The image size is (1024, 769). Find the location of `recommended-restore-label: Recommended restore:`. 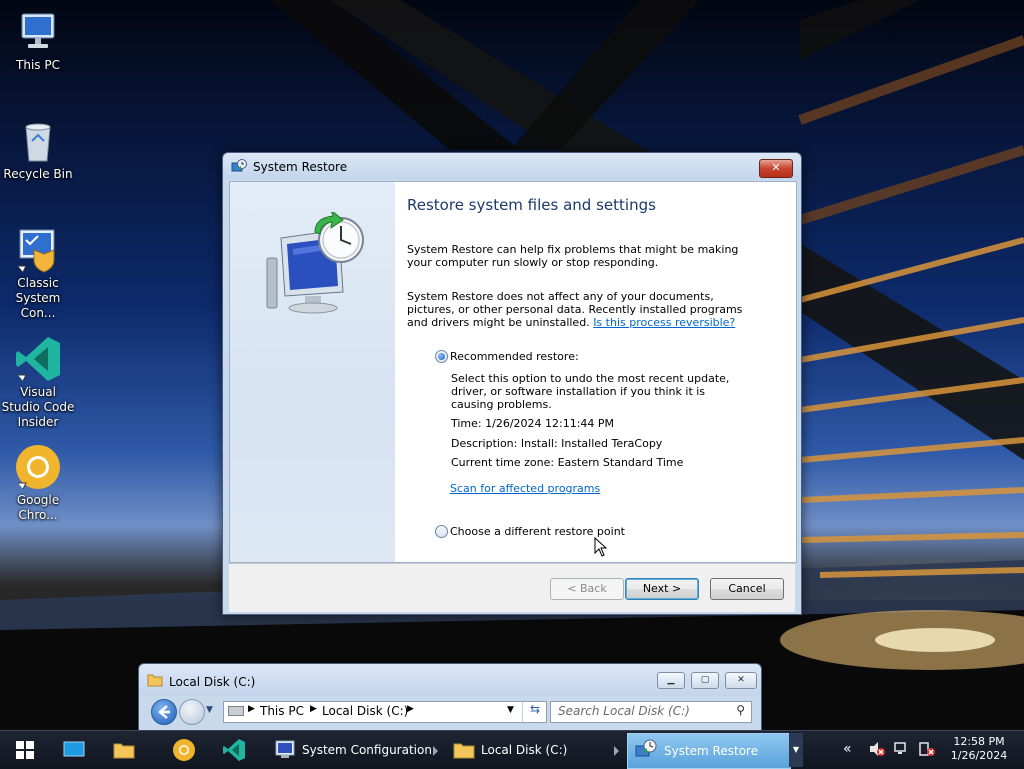

recommended-restore-label: Recommended restore: is located at coordinates (514, 356).